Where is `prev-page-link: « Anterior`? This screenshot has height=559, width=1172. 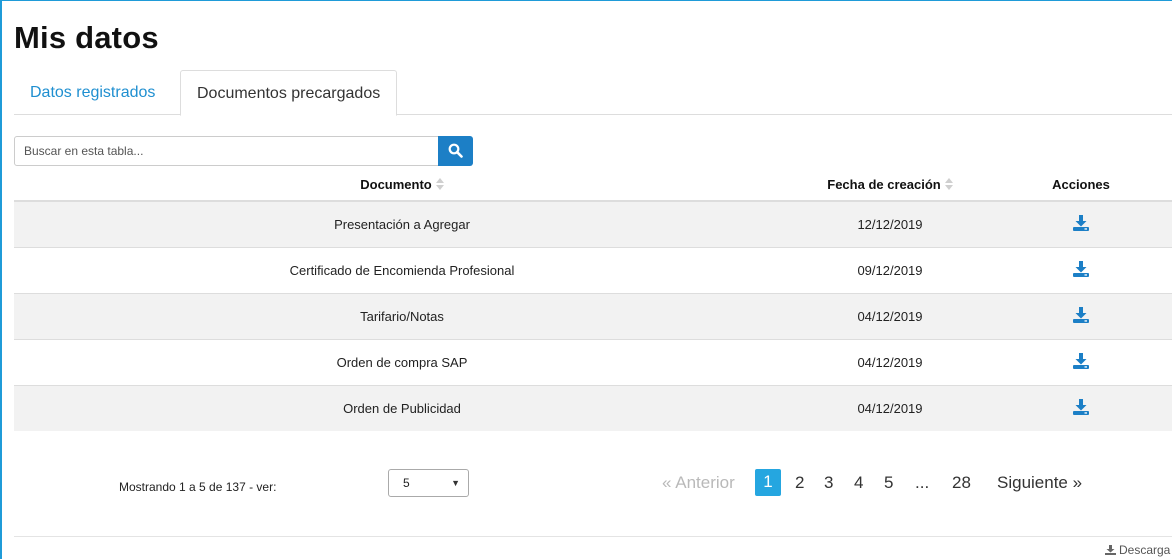 prev-page-link: « Anterior is located at coordinates (698, 483).